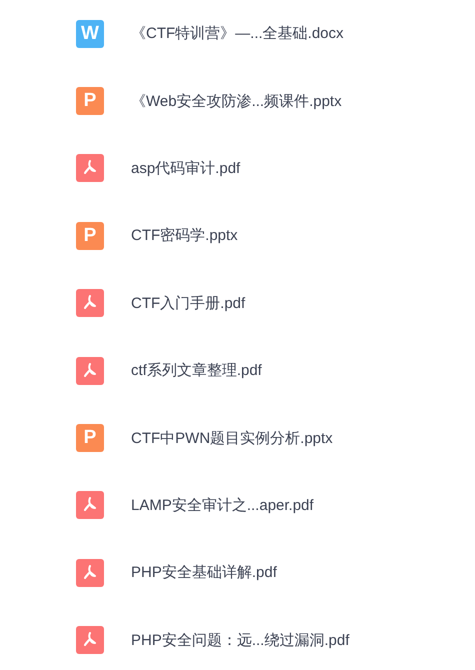 The width and height of the screenshot is (475, 670). I want to click on file-name: LAMP安全审计之...aper.pdf, so click(222, 505).